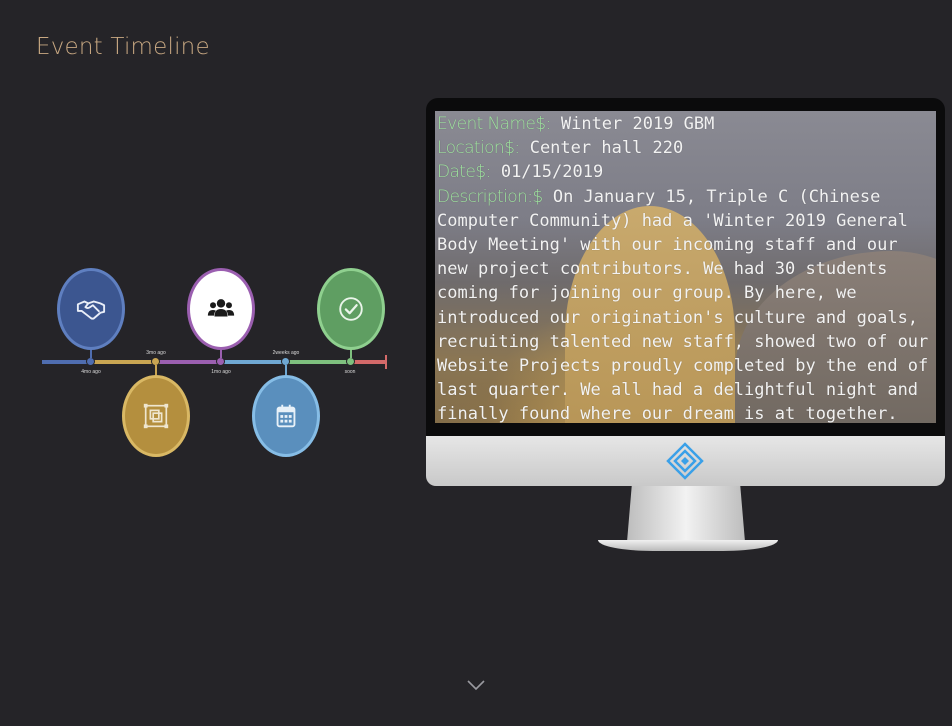  I want to click on chevron-down-icon, so click(476, 685).